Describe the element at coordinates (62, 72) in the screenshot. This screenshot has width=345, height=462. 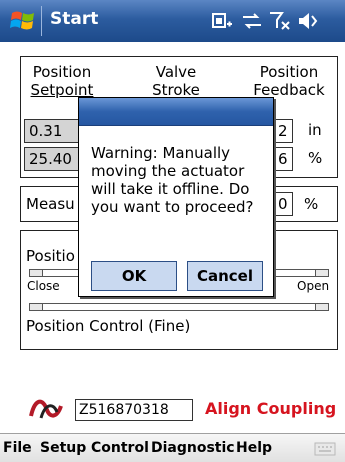
I see `setpoint-header-line1: Position` at that location.